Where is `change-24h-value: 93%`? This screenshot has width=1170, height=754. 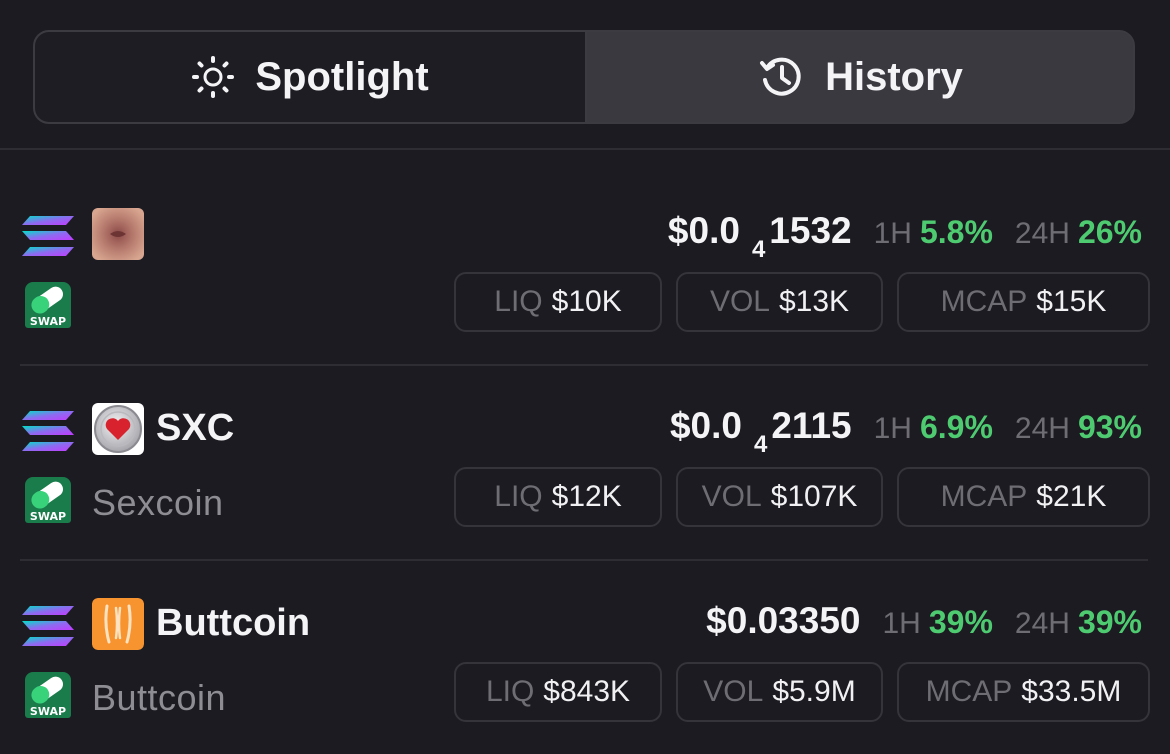 change-24h-value: 93% is located at coordinates (1109, 427).